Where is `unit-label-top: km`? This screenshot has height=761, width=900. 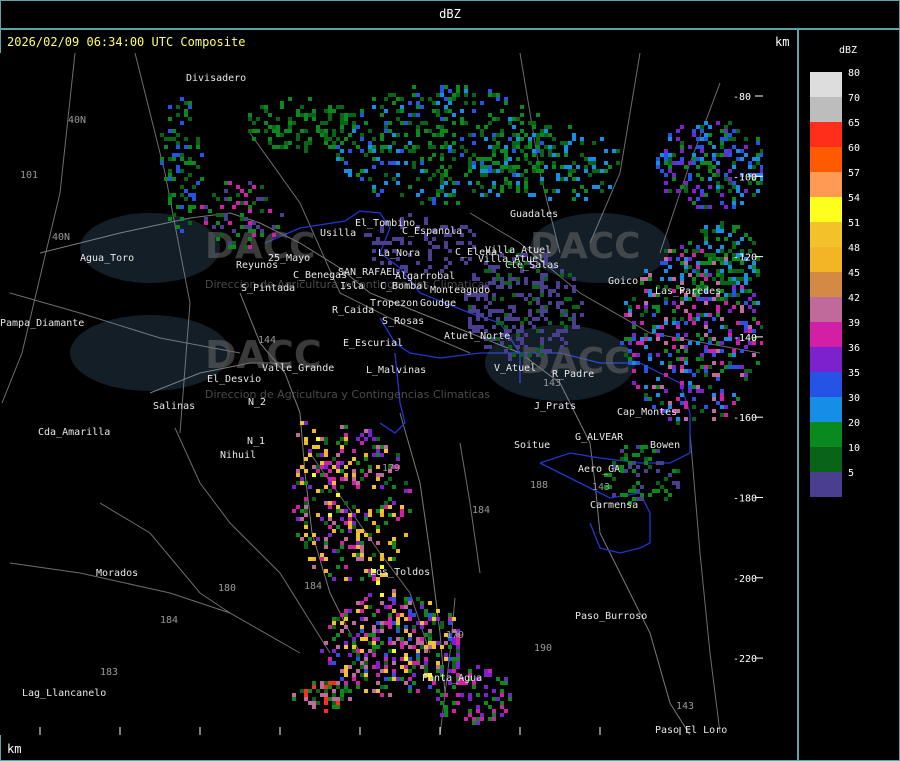
unit-label-top: km is located at coordinates (782, 42).